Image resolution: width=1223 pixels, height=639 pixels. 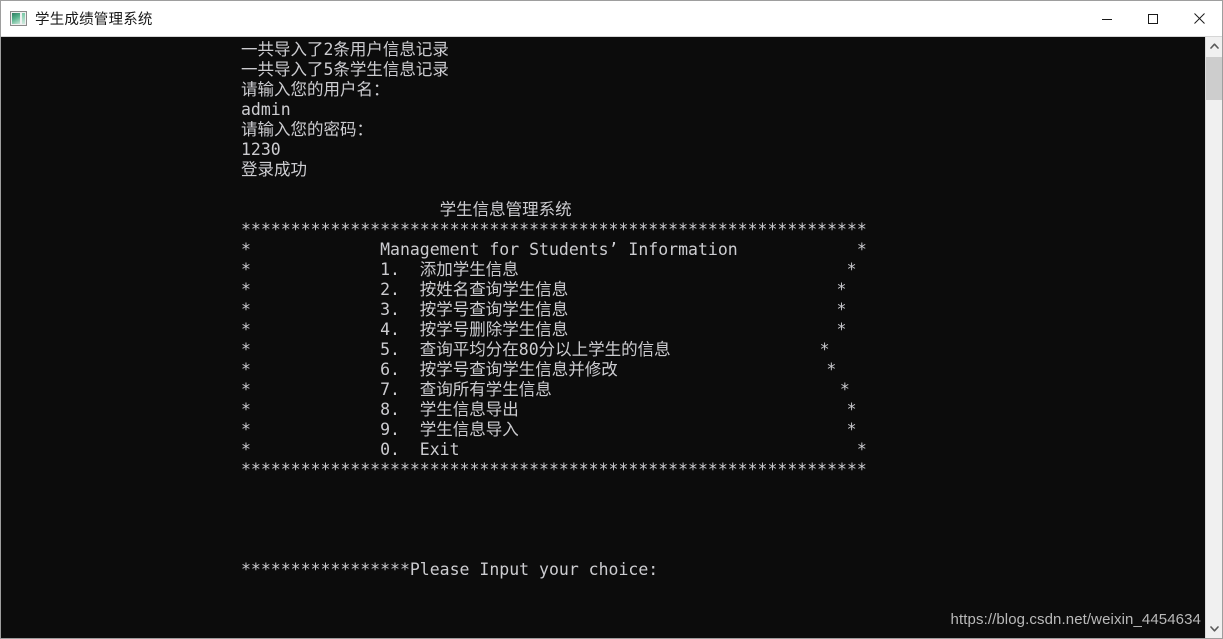 I want to click on console-line: 请输入您的密码：, so click(x=307, y=129).